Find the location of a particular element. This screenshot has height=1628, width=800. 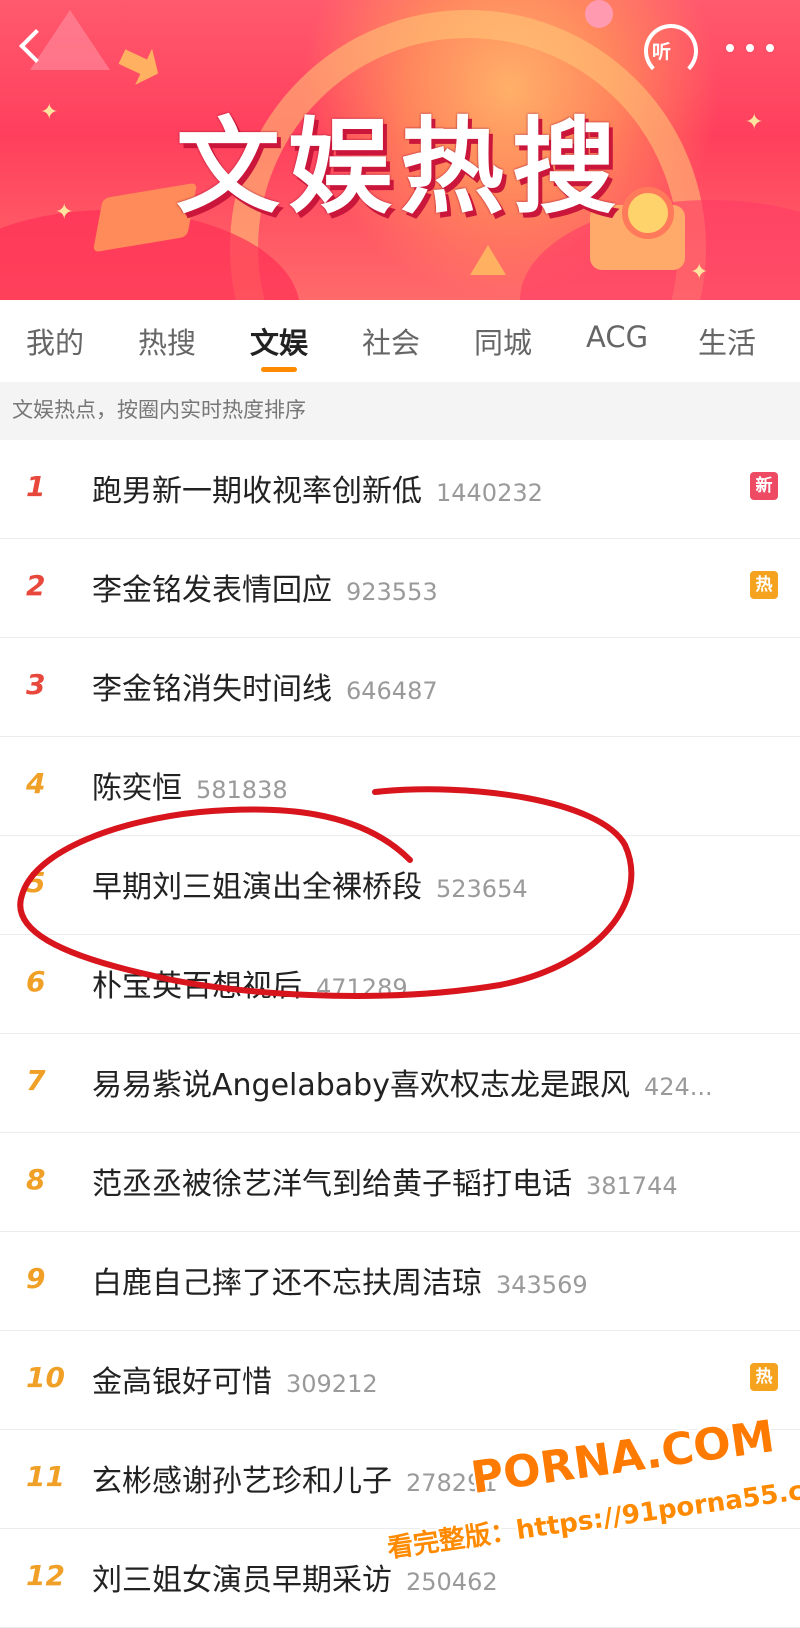

rank-number: 1 is located at coordinates (36, 486).